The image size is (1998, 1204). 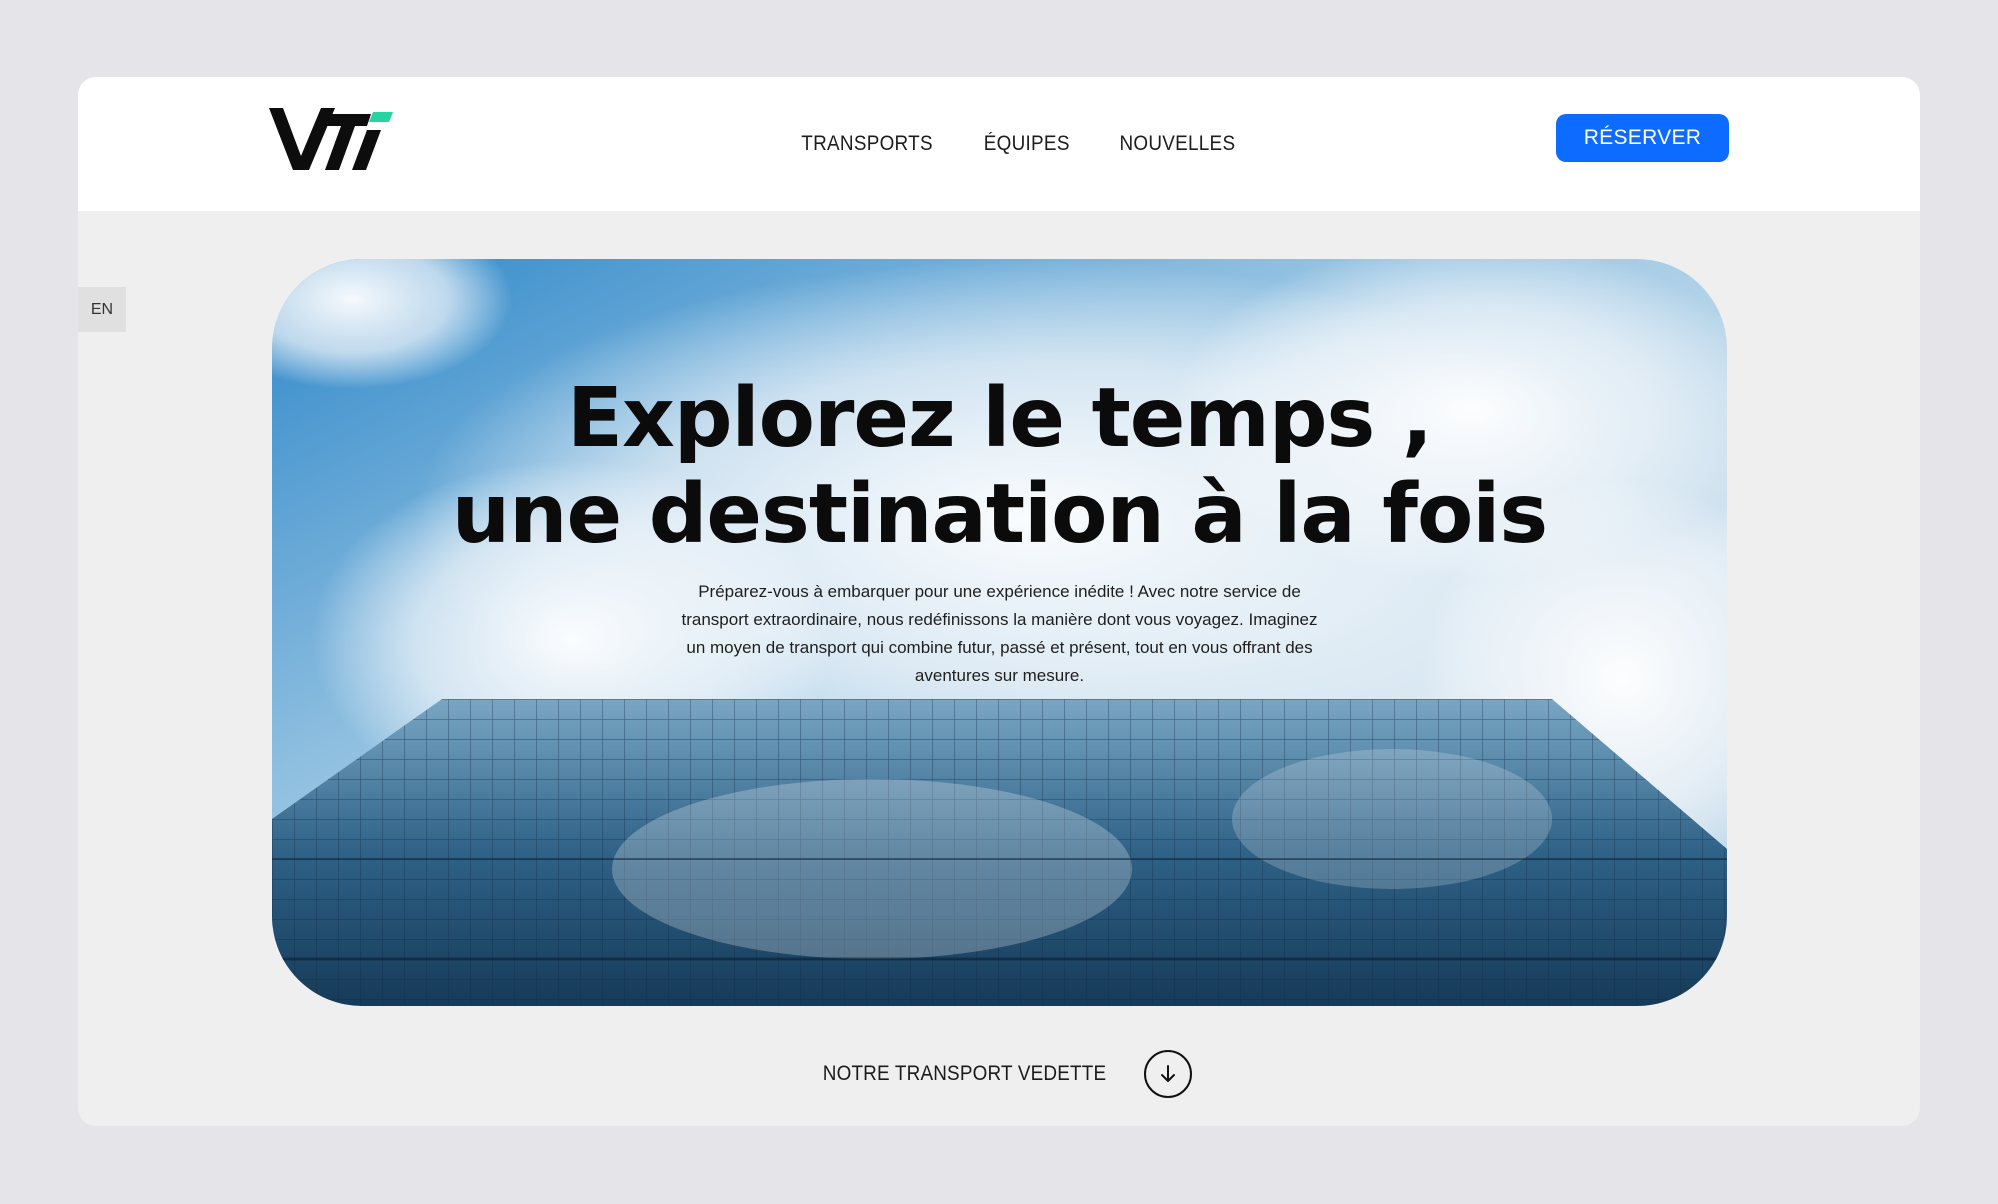 I want to click on featured-transport-link: NOTRE TRANSPORT VEDETTE, so click(x=999, y=1074).